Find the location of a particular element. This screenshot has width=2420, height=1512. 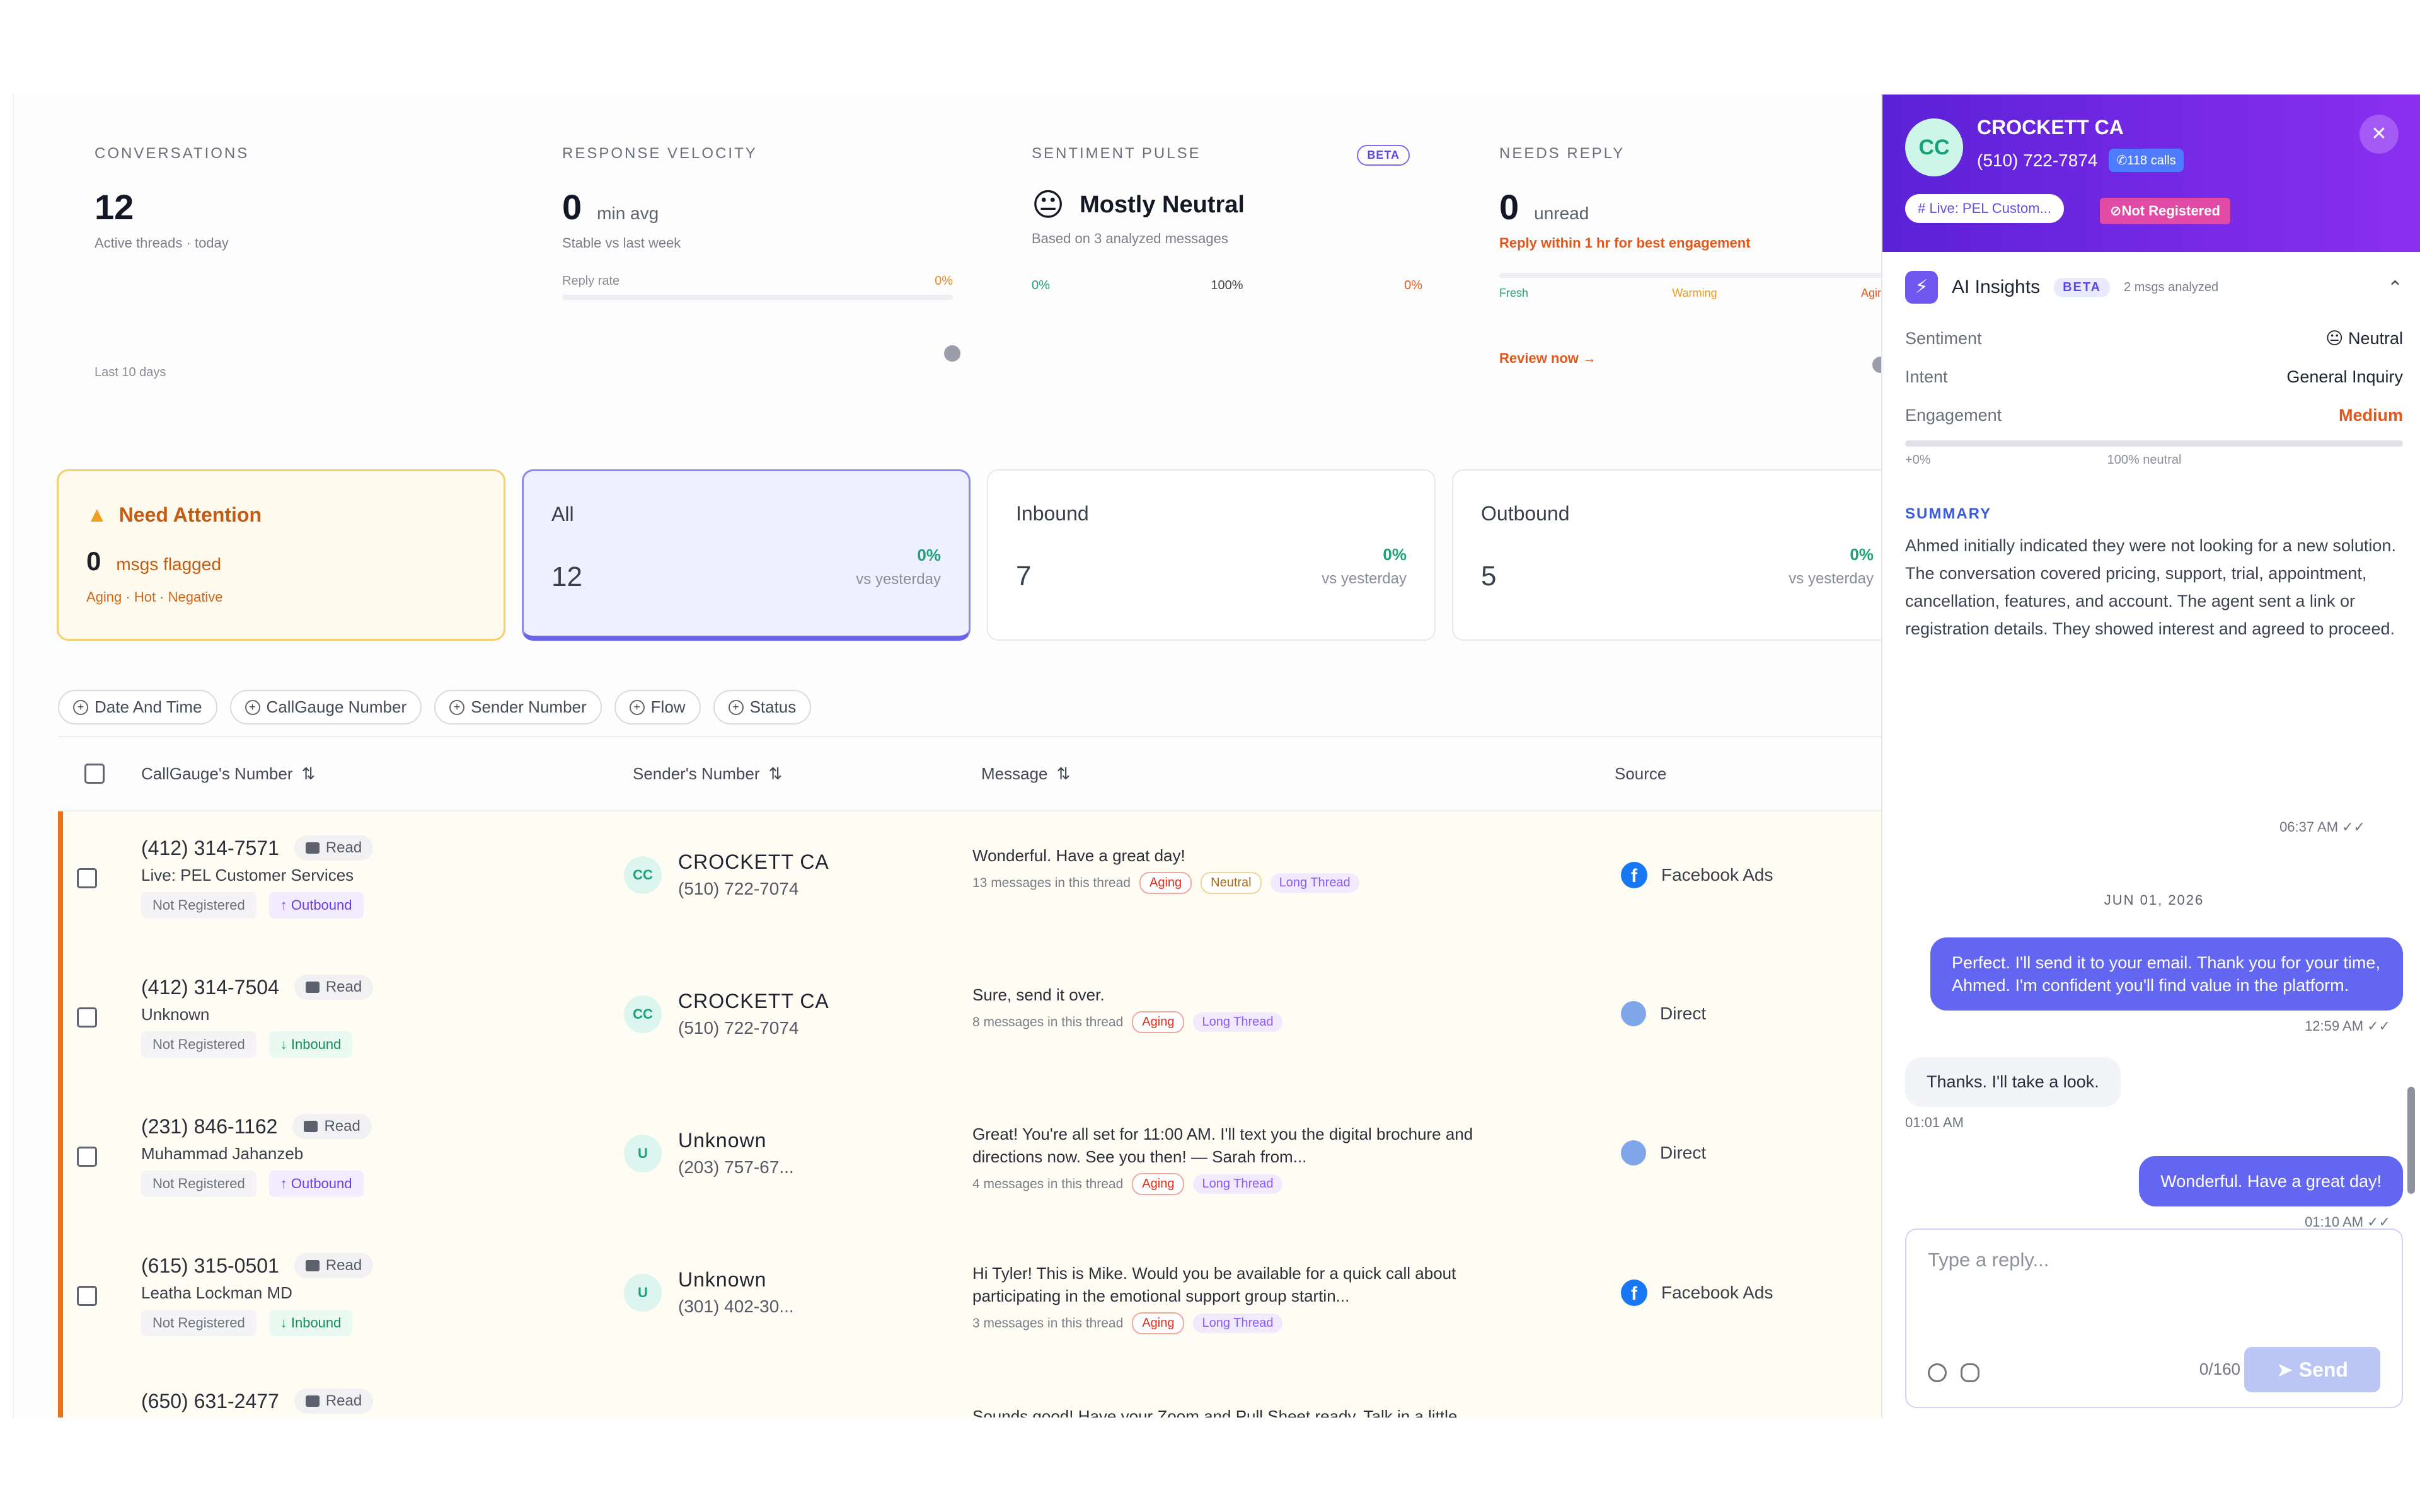

stat-sub: Reply within 1 hr for best engagement is located at coordinates (1625, 243).